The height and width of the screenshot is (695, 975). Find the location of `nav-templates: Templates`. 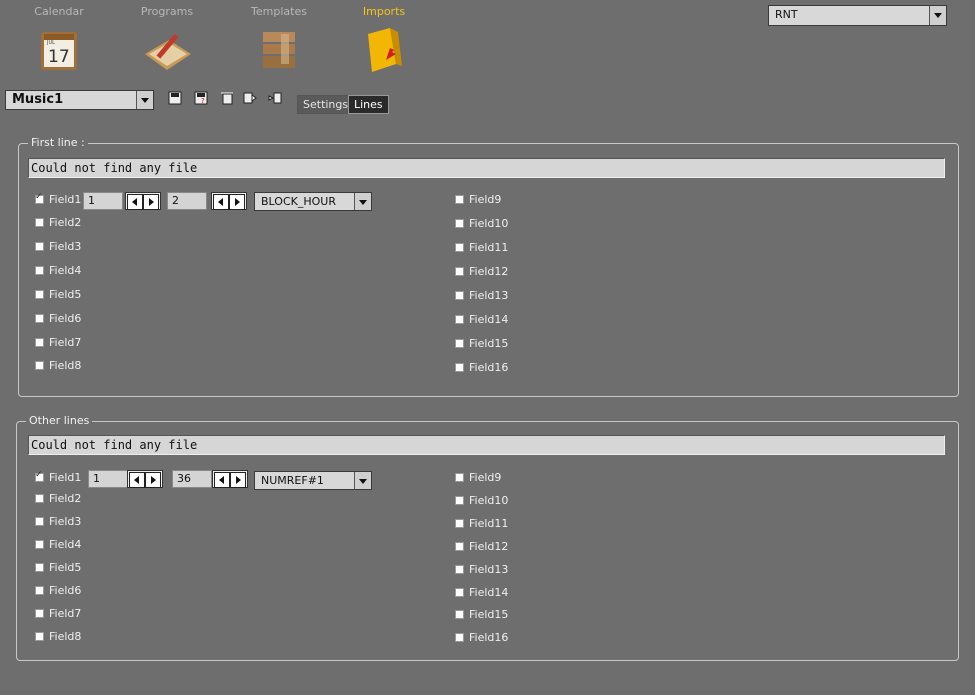

nav-templates: Templates is located at coordinates (279, 37).